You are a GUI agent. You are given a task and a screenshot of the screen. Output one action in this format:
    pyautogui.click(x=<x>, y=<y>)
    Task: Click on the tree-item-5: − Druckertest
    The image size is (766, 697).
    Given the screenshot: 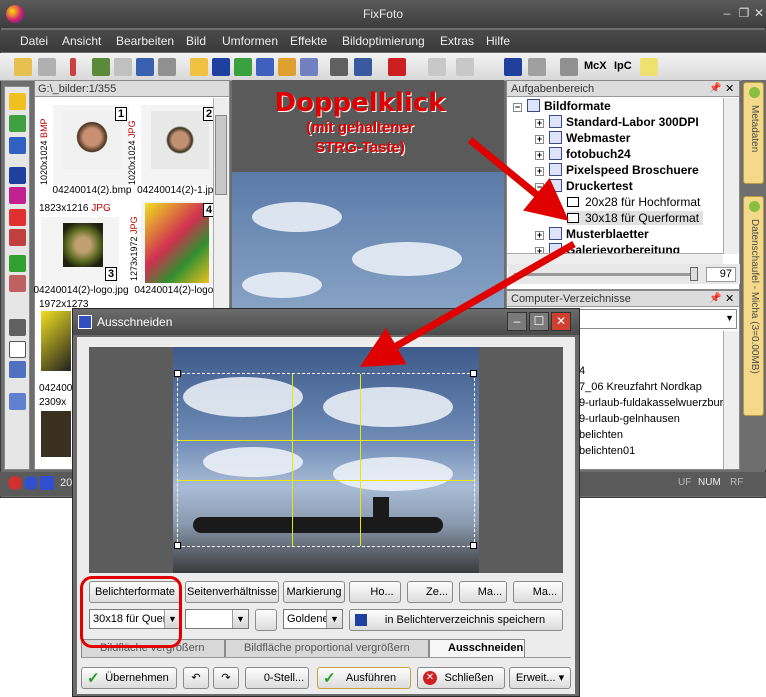 What is the action you would take?
    pyautogui.click(x=584, y=186)
    